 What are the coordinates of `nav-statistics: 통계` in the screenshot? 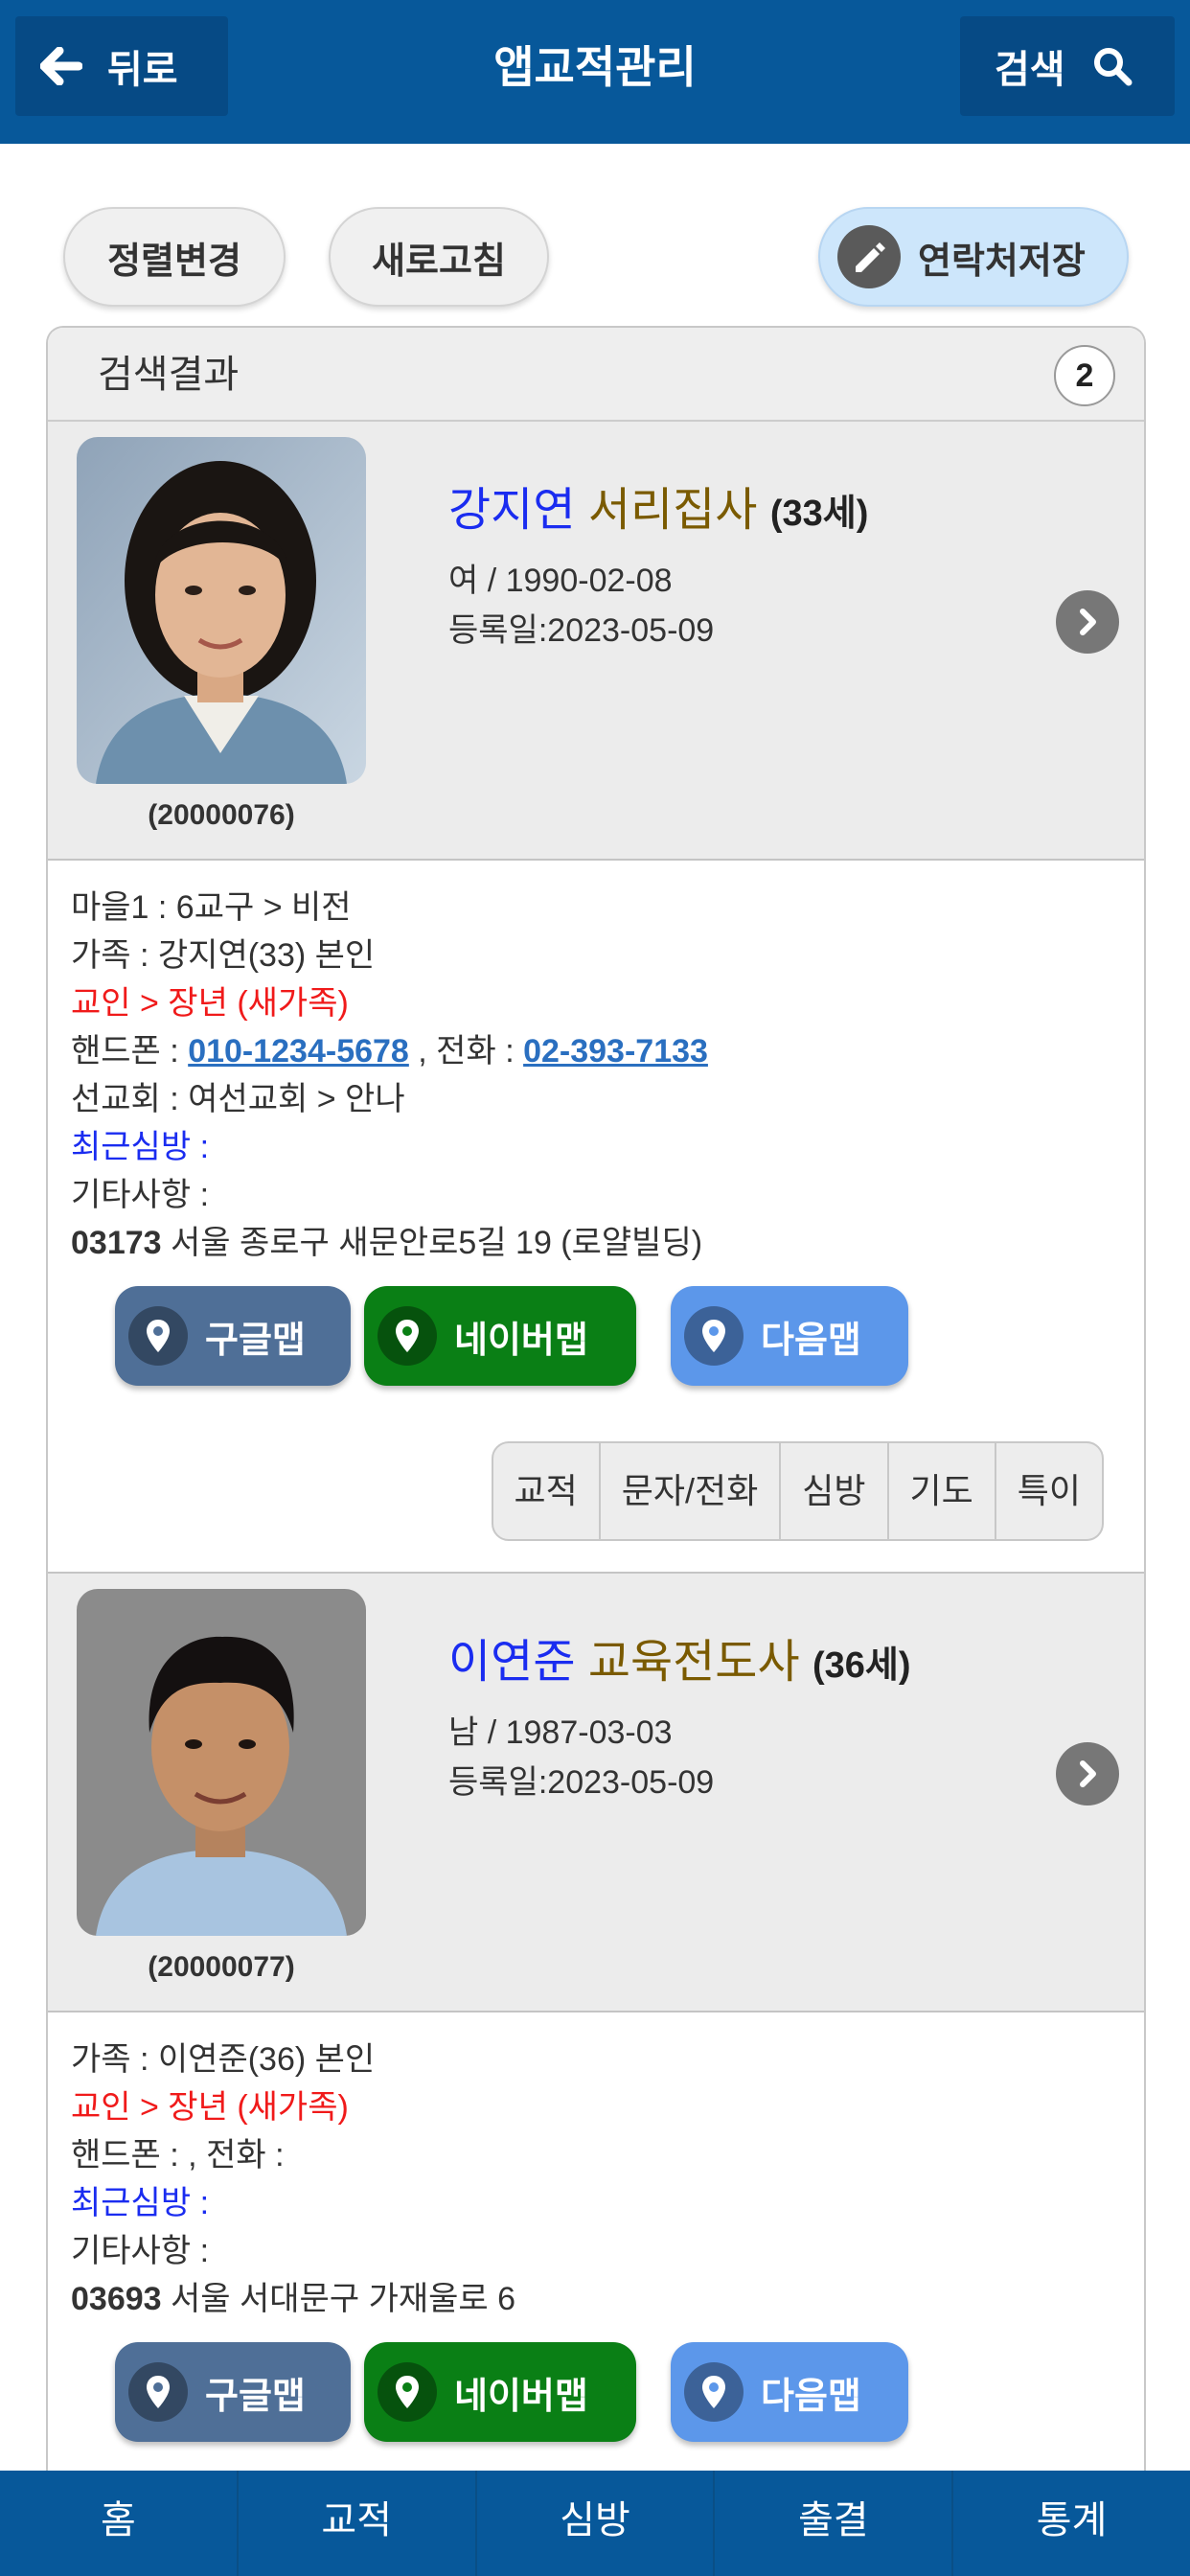 It's located at (1070, 2523).